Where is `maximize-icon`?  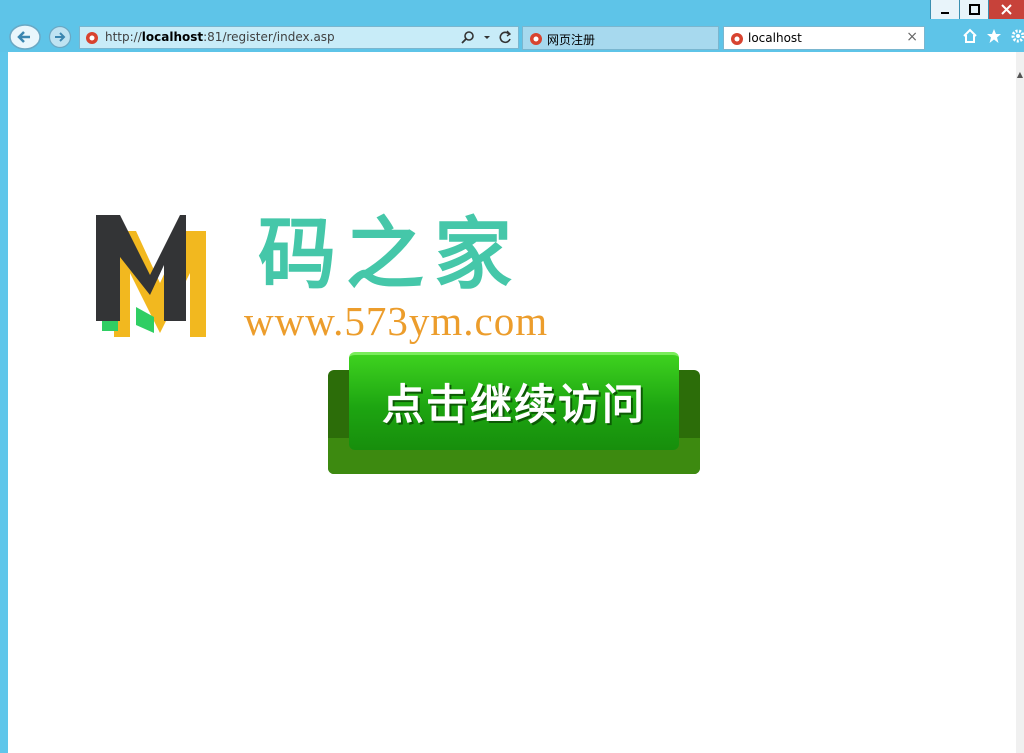 maximize-icon is located at coordinates (974, 9).